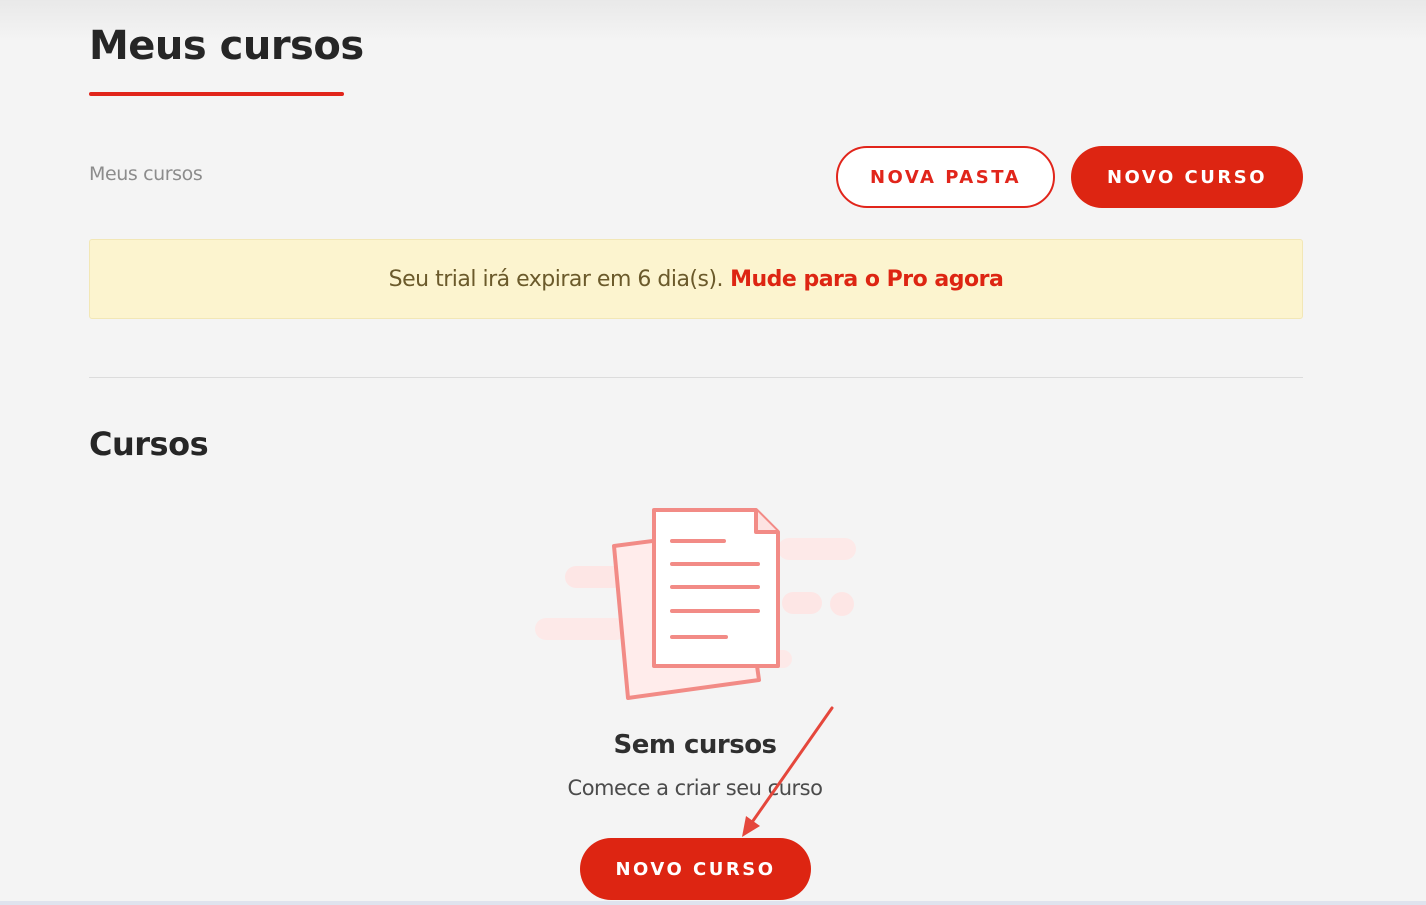  I want to click on empty-state-new-course-button: NOVO CURSO, so click(695, 869).